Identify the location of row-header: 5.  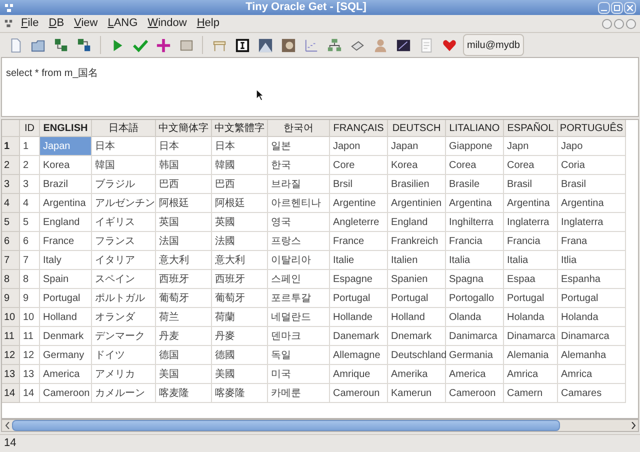
(11, 222).